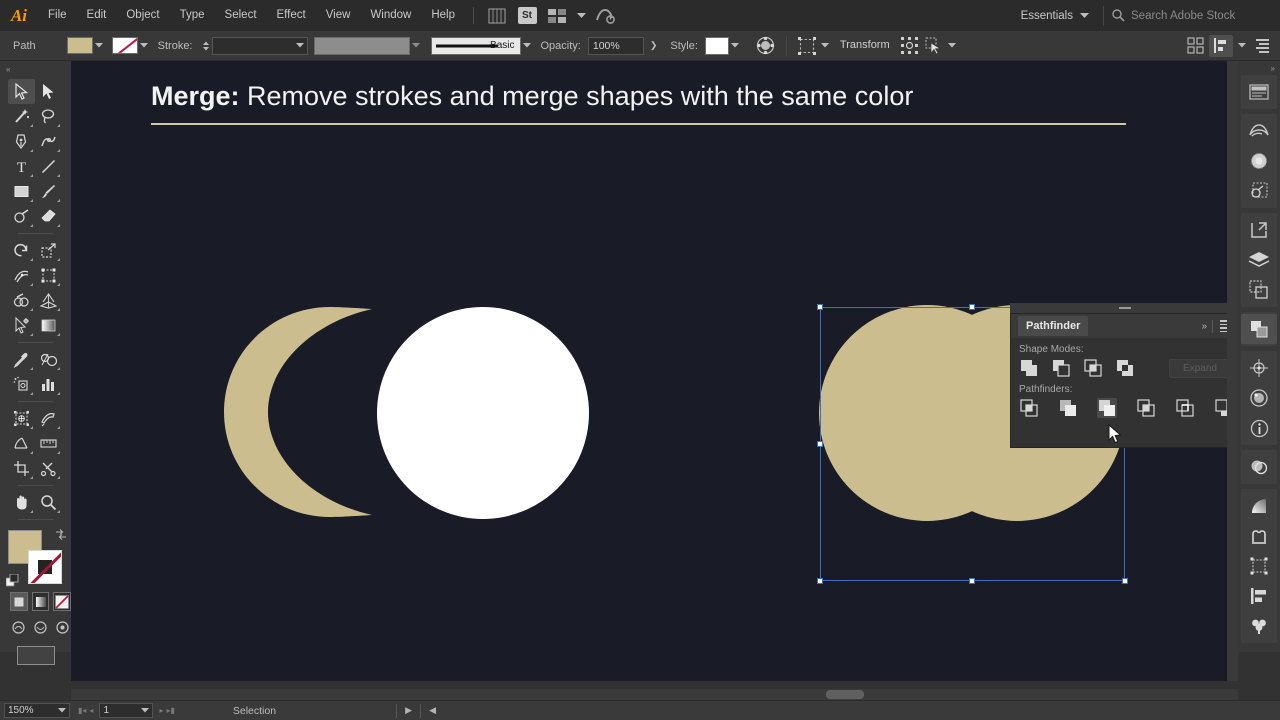  I want to click on draw-inside-button, so click(63, 627).